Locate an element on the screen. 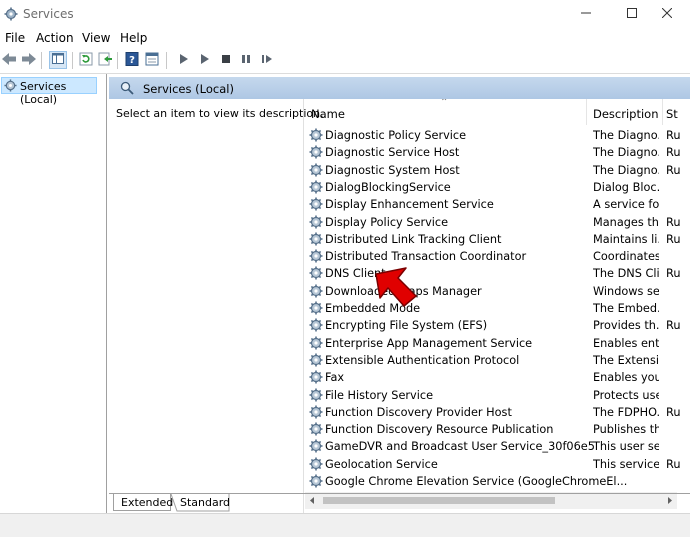 Image resolution: width=690 pixels, height=537 pixels. back-button is located at coordinates (9, 60).